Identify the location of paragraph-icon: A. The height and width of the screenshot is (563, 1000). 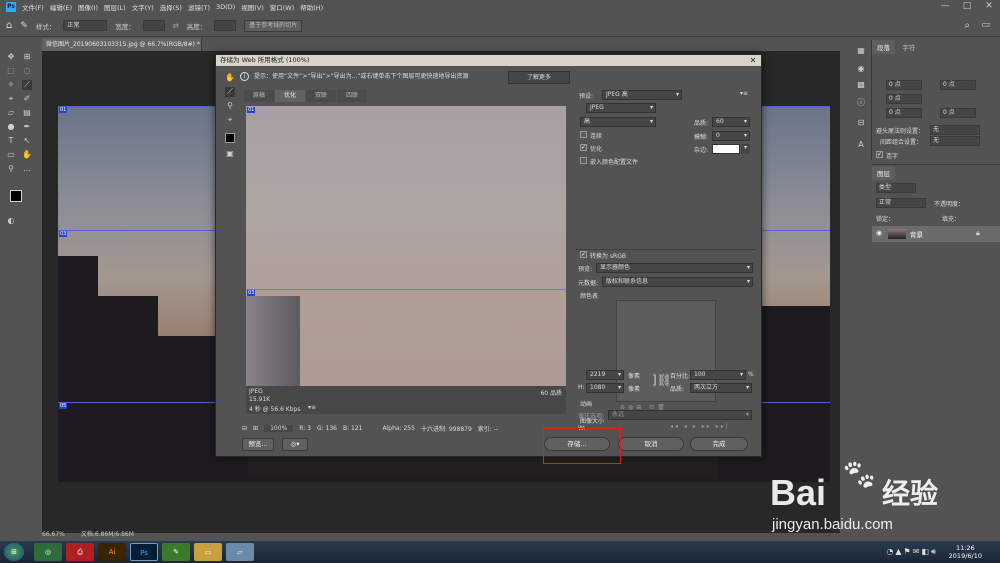
(861, 145).